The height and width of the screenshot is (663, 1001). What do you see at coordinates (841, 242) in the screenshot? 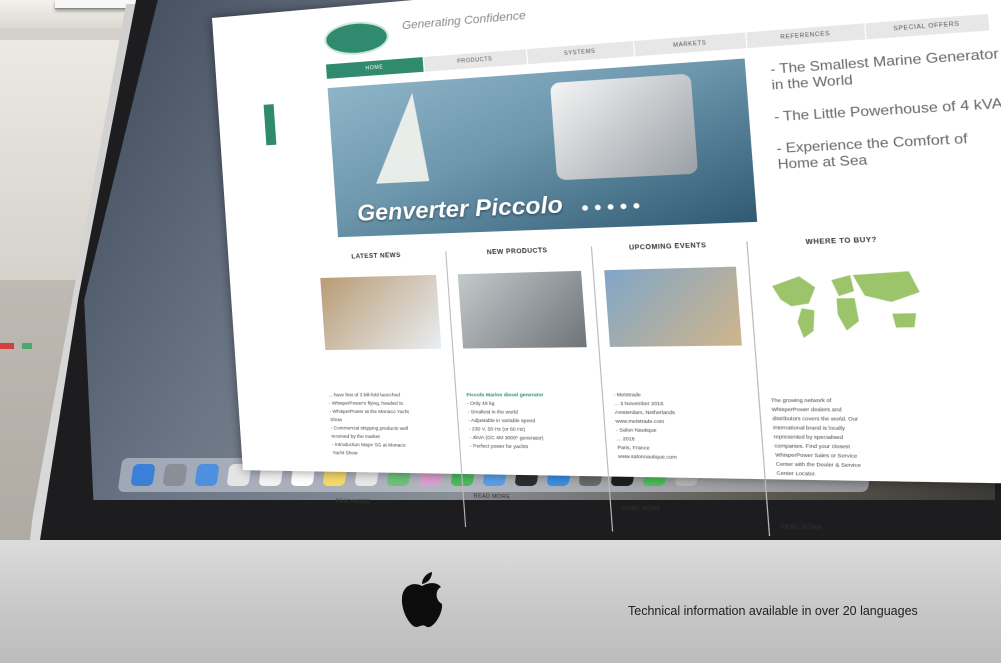
I see `column-title: WHERE TO BUY?` at bounding box center [841, 242].